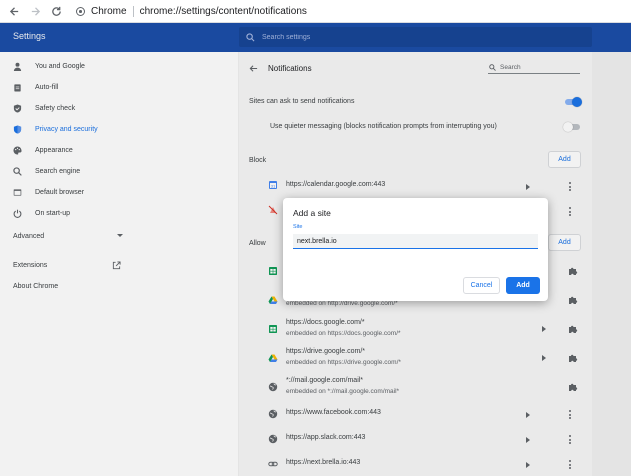  I want to click on card-title: Notifications, so click(290, 68).